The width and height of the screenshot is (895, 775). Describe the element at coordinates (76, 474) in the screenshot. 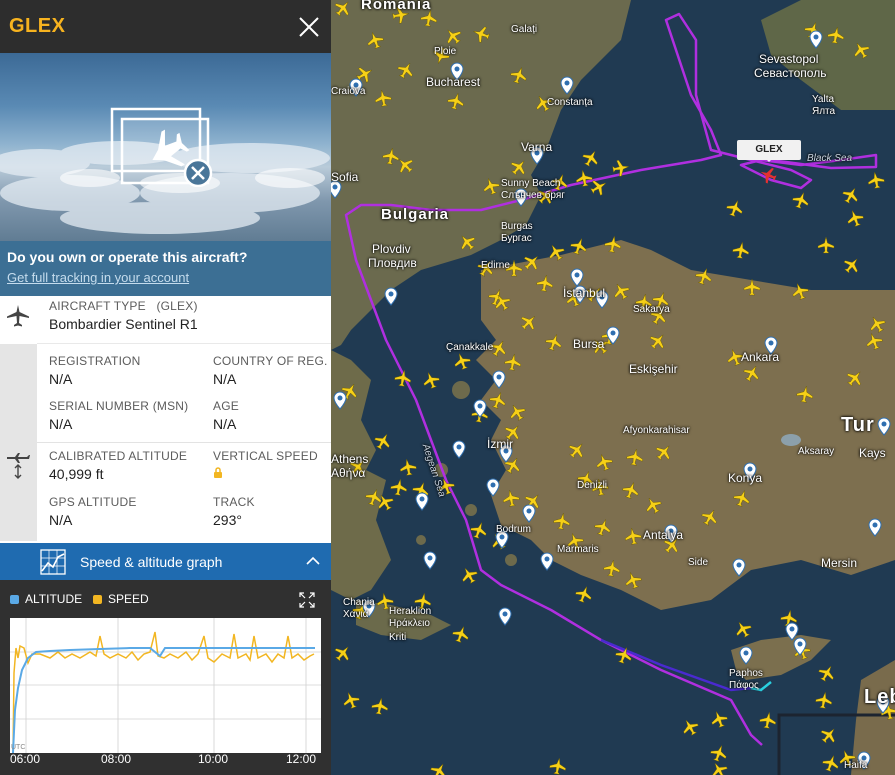

I see `calibrated-altitude-value: 40,999 ft` at that location.